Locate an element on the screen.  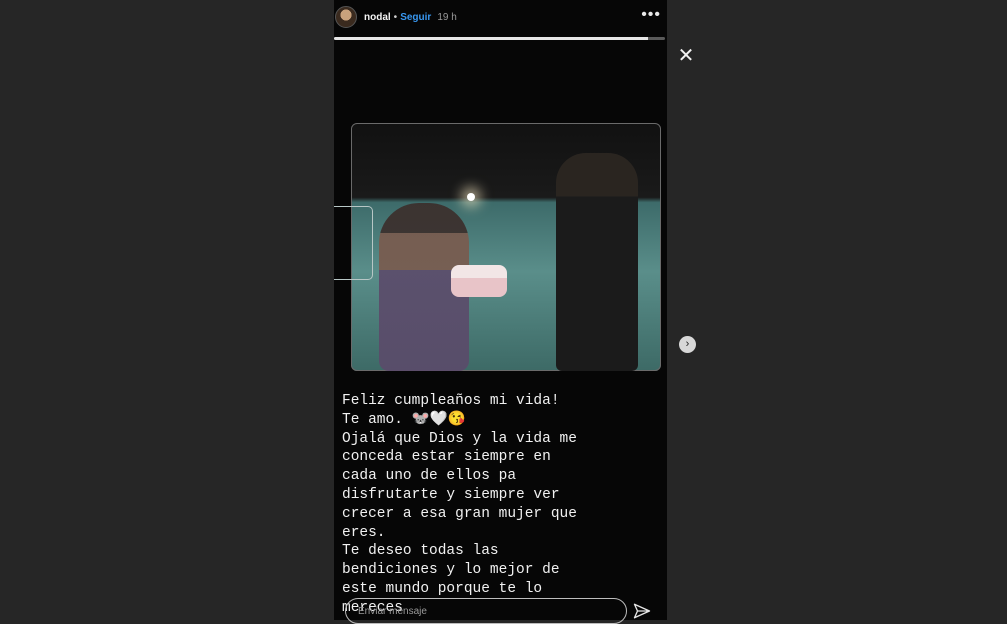
photo-frame-edge is located at coordinates (353, 243).